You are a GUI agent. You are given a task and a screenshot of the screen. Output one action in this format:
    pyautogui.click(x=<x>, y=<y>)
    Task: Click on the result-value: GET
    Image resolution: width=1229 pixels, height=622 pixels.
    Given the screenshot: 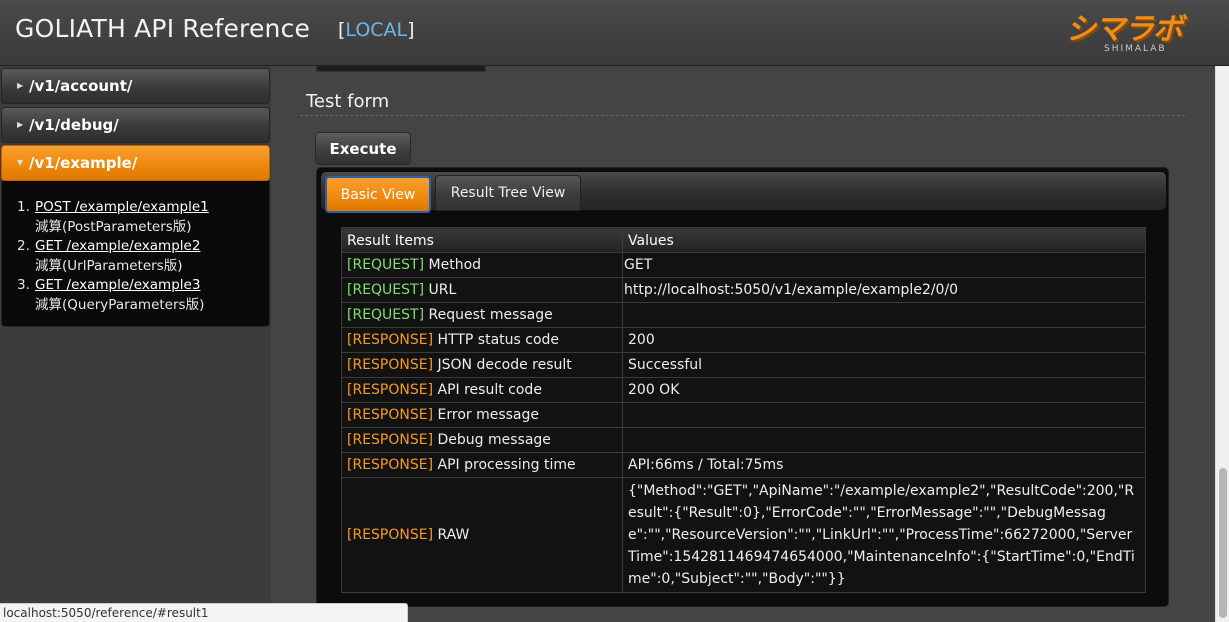 What is the action you would take?
    pyautogui.click(x=884, y=265)
    